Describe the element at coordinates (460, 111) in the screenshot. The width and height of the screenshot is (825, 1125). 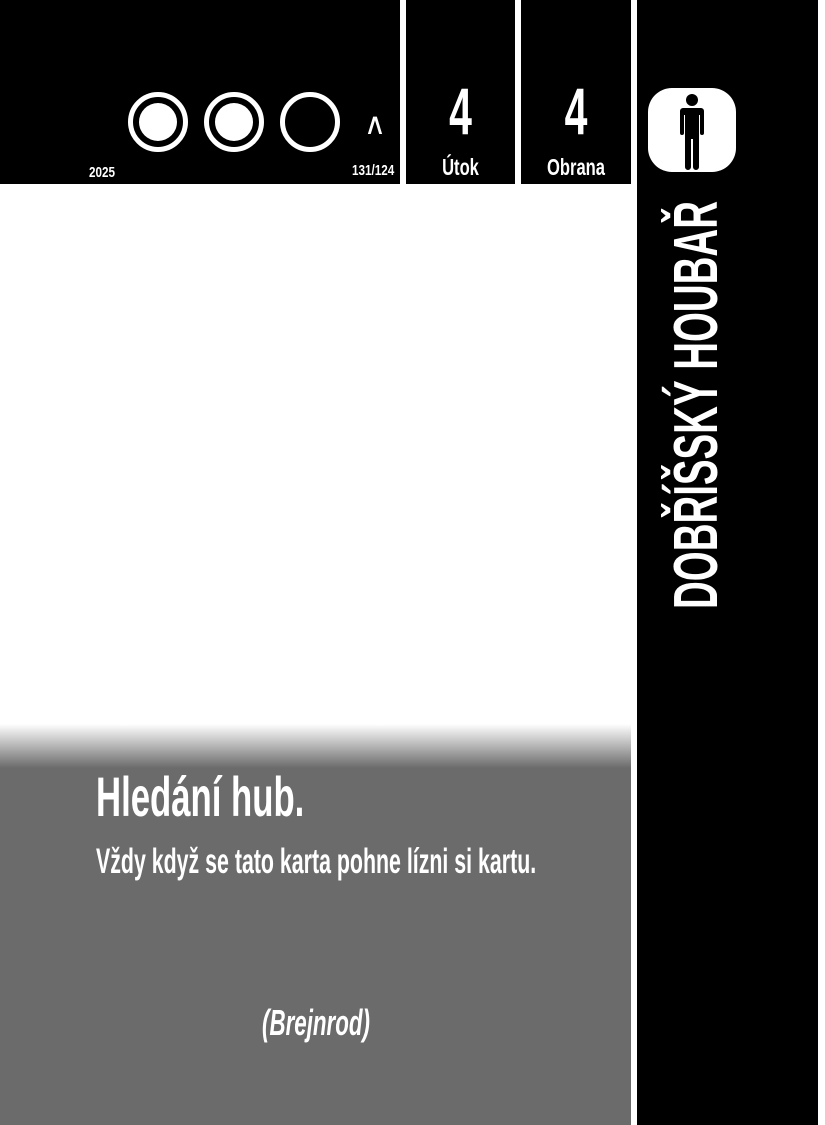
I see `attack-value: 4` at that location.